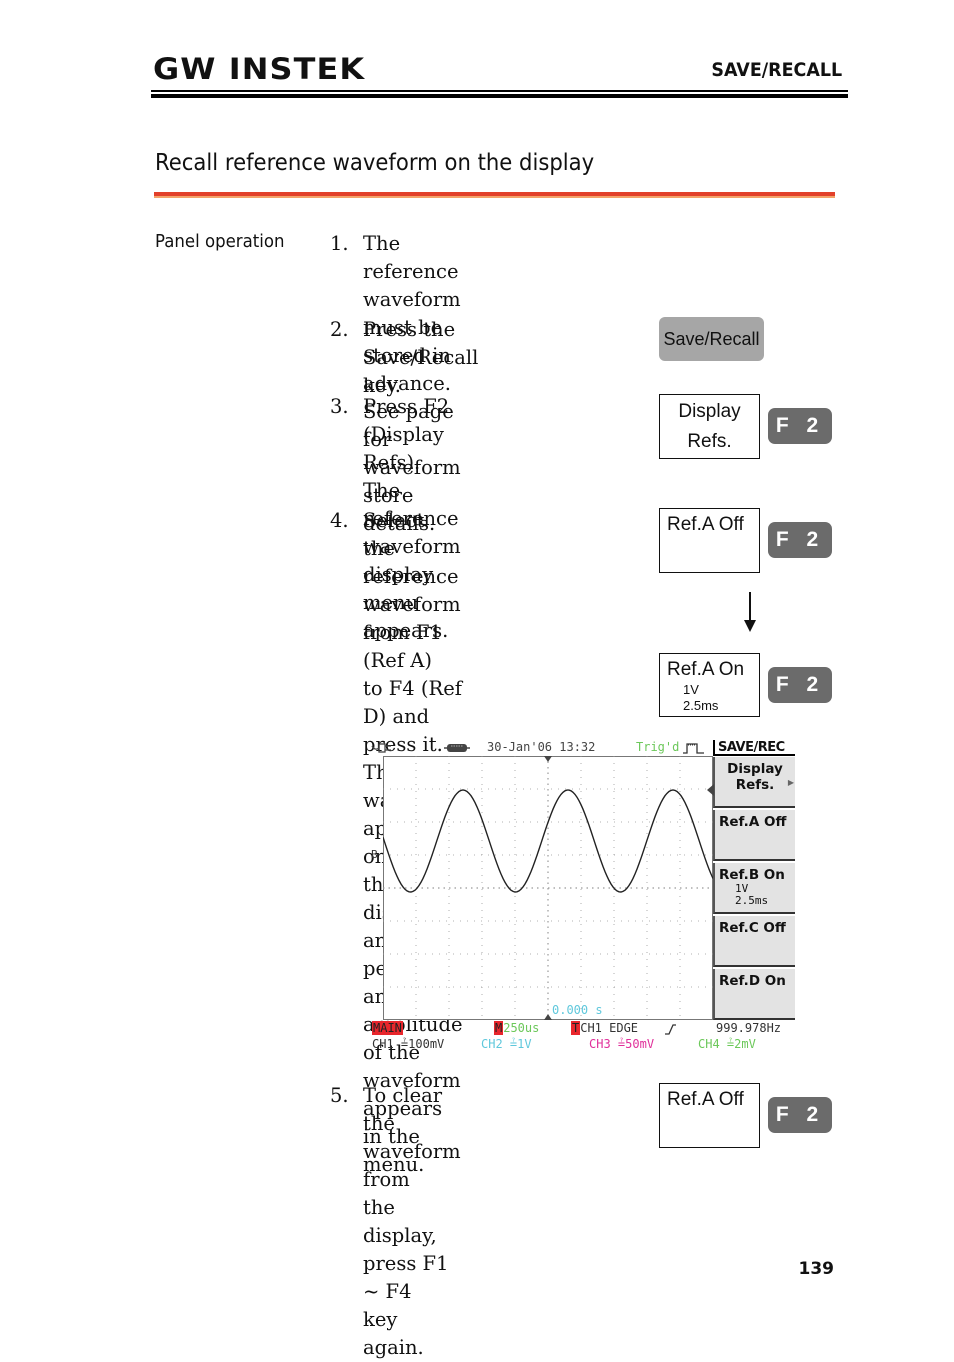  What do you see at coordinates (640, 1044) in the screenshot?
I see `channel-scale: 50mV` at bounding box center [640, 1044].